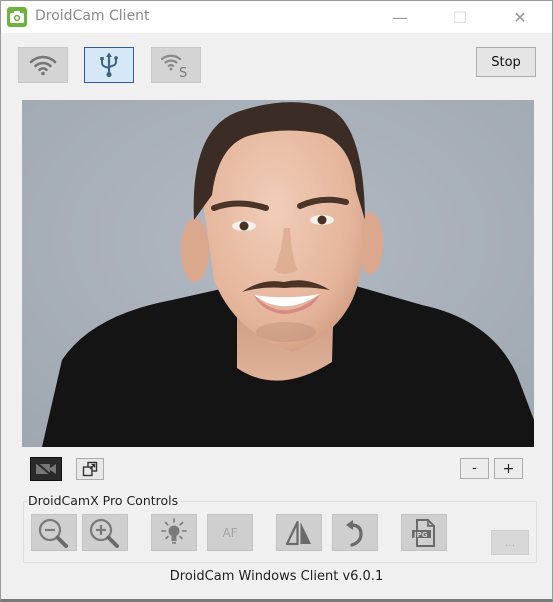 The width and height of the screenshot is (553, 602). Describe the element at coordinates (183, 72) in the screenshot. I see `wifi-s-label: S` at that location.